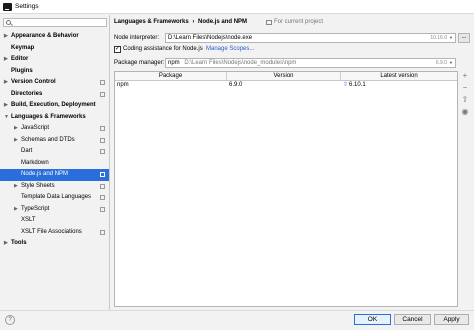 This screenshot has width=474, height=330. I want to click on node-interpreter-select: D:\Learn Files\Nodejs\node.exe 10.16.0 ▼, so click(310, 38).